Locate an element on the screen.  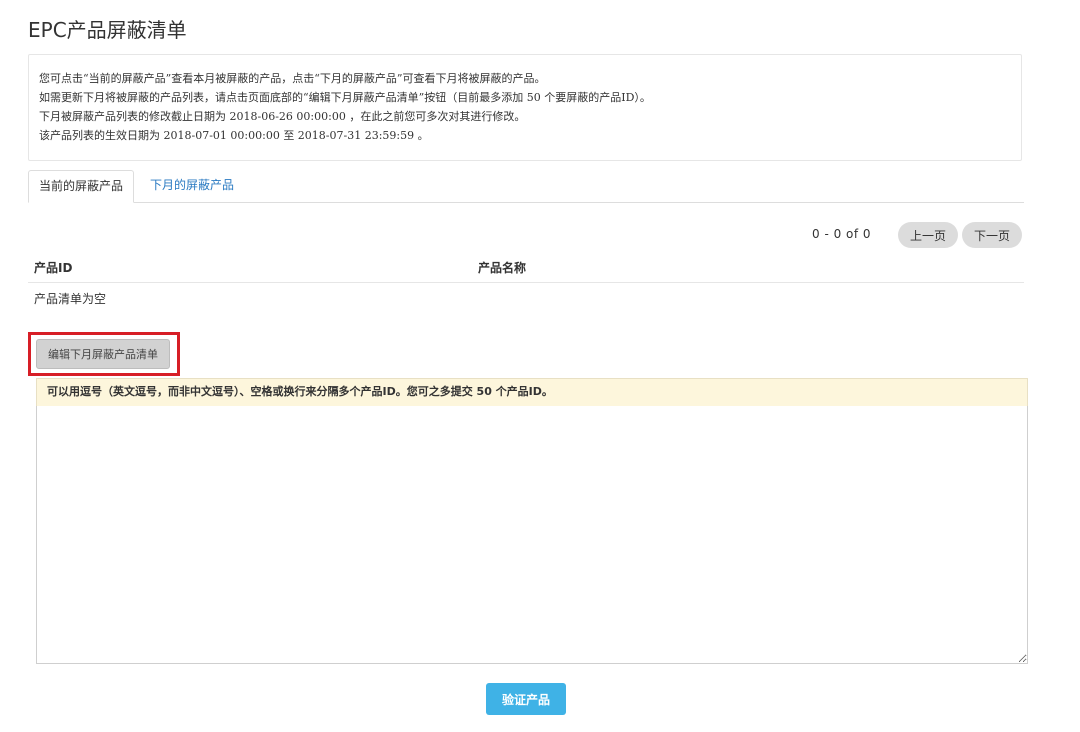
column-header-product-id: 产品ID is located at coordinates (53, 268).